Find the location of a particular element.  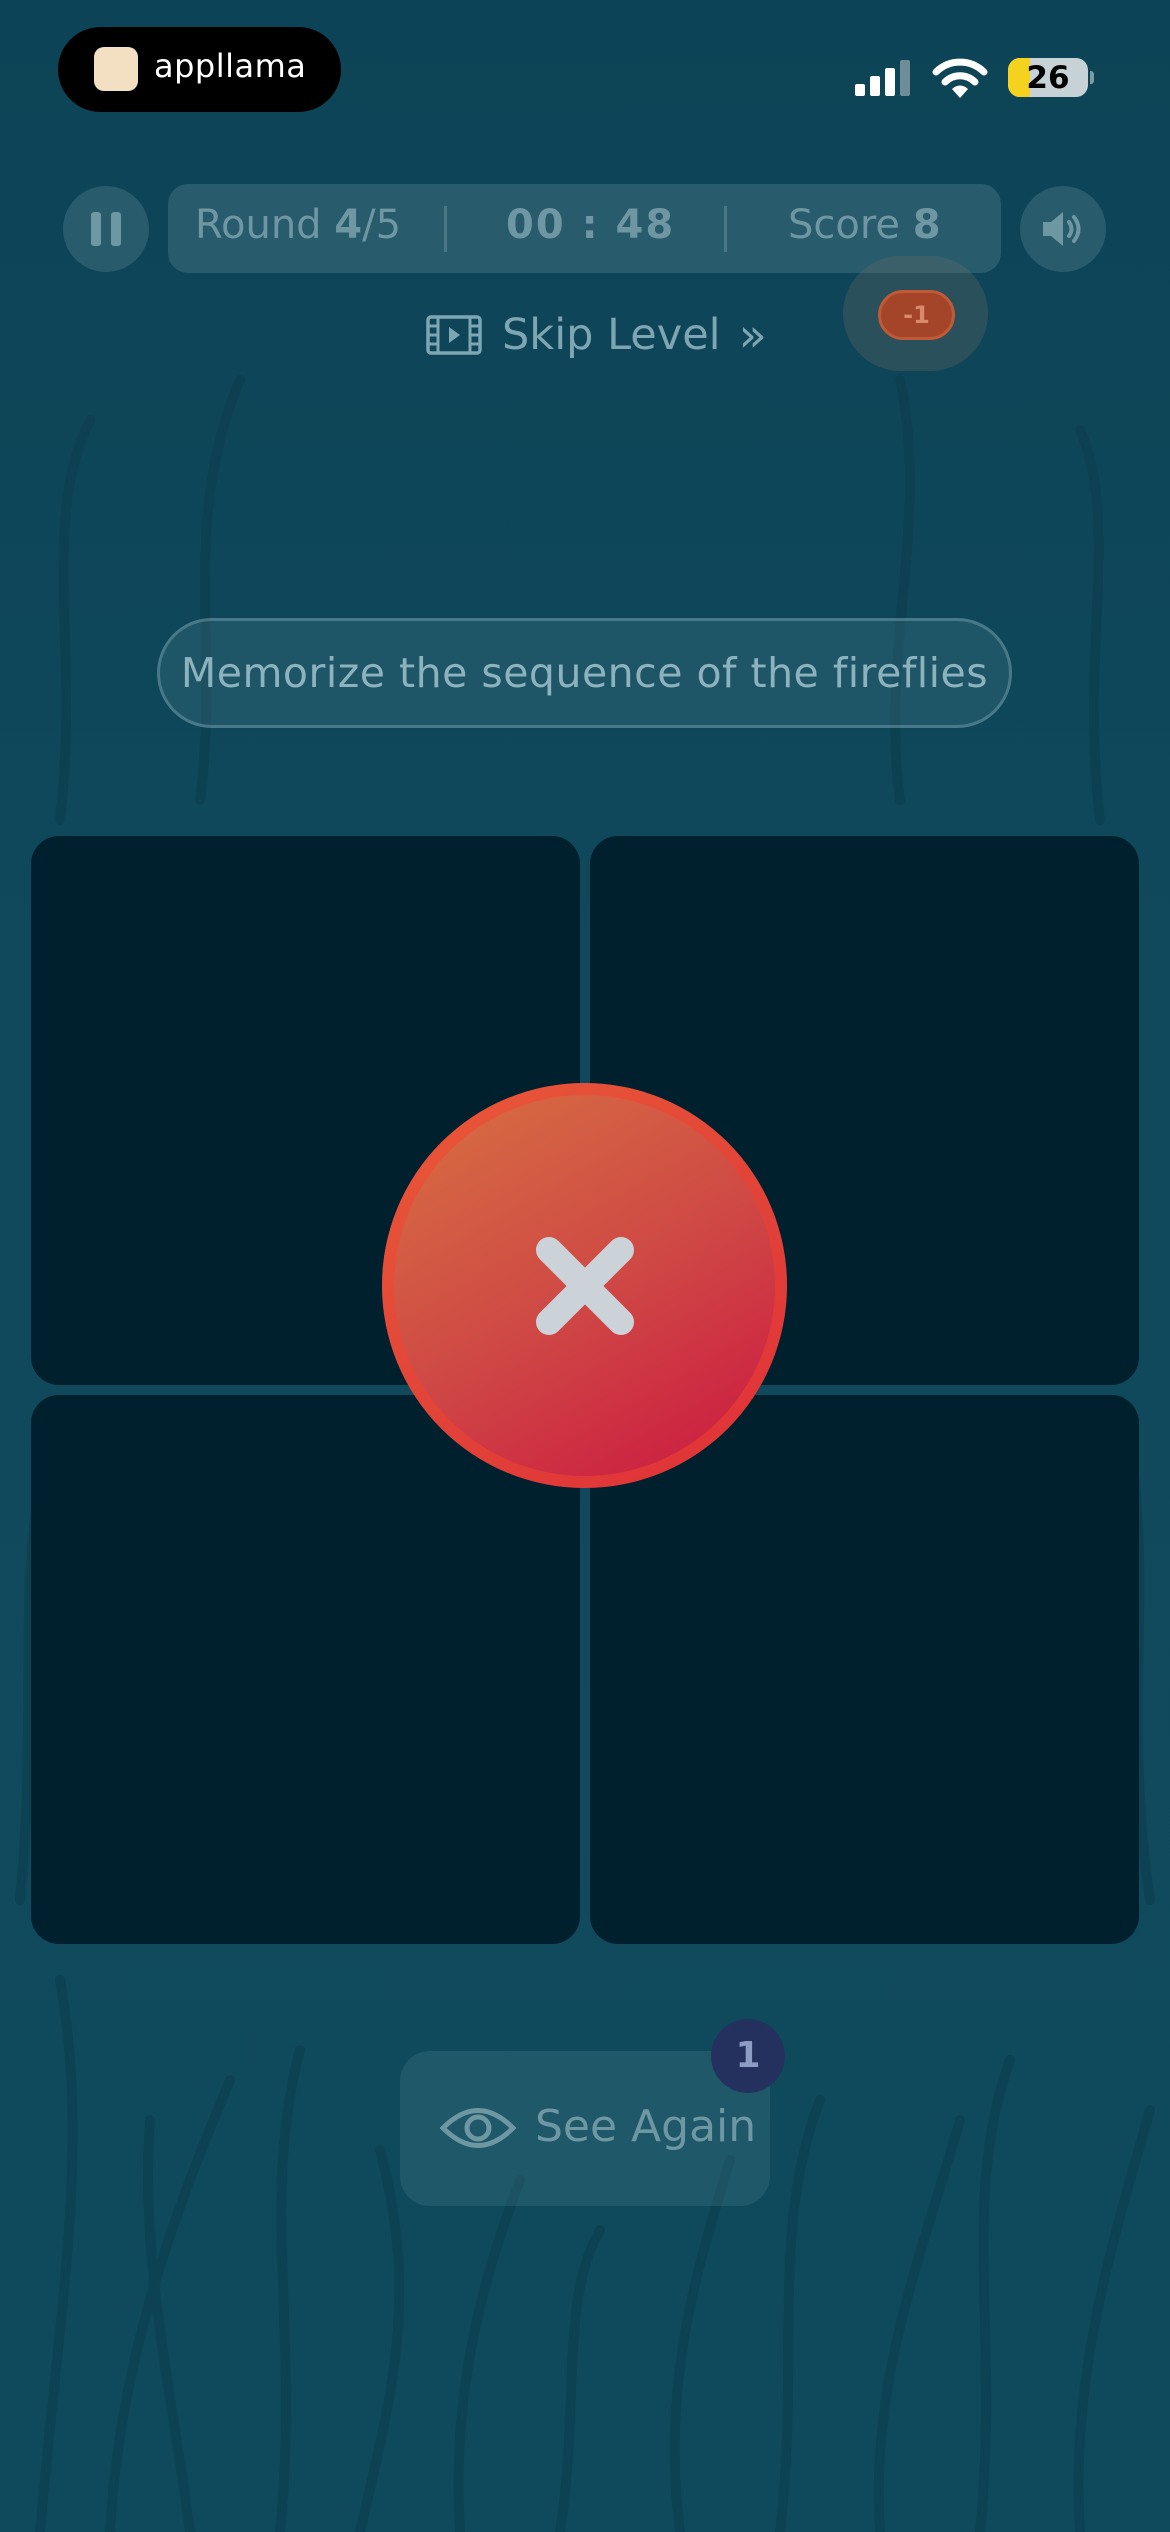

app-badge: appllama is located at coordinates (199, 69).